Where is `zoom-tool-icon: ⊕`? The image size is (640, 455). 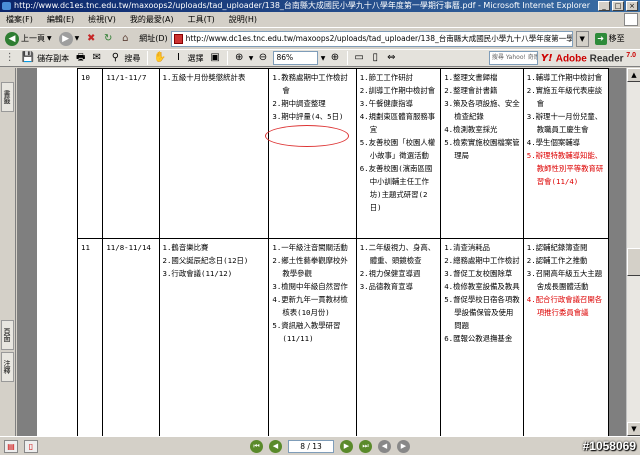
zoom-tool-icon: ⊕ is located at coordinates (239, 58).